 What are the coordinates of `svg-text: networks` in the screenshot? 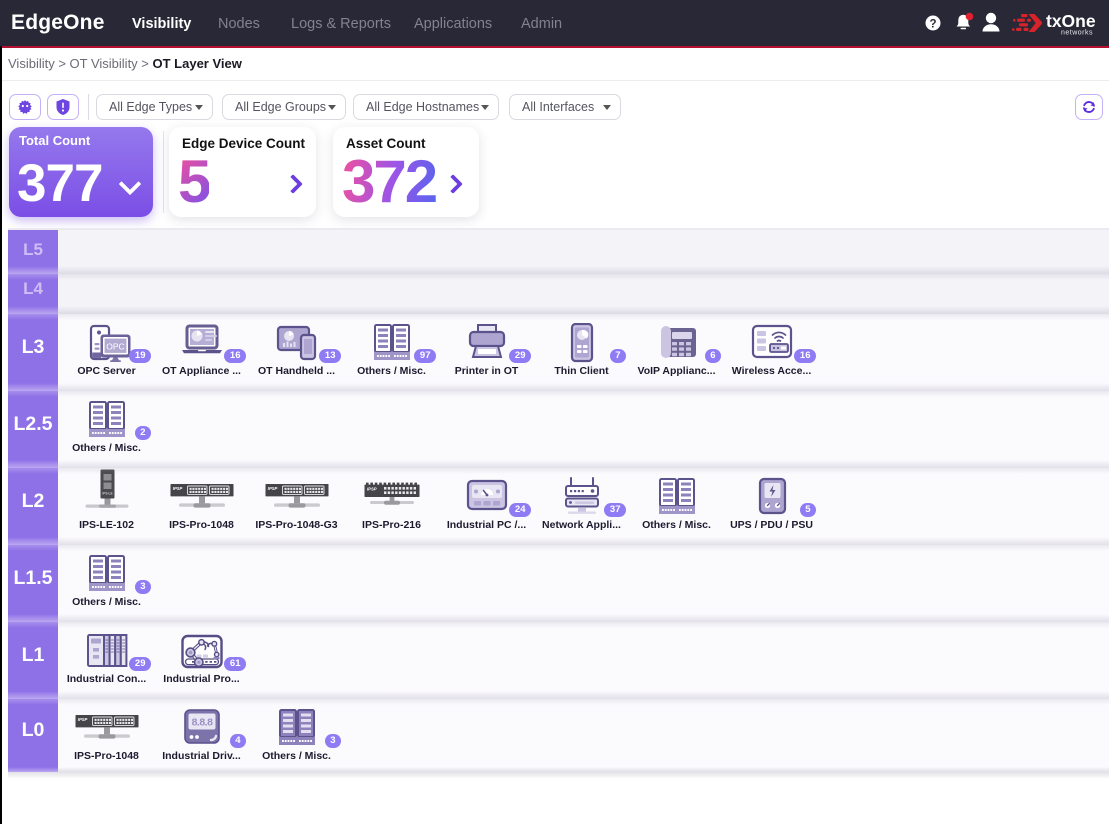 It's located at (1077, 33).